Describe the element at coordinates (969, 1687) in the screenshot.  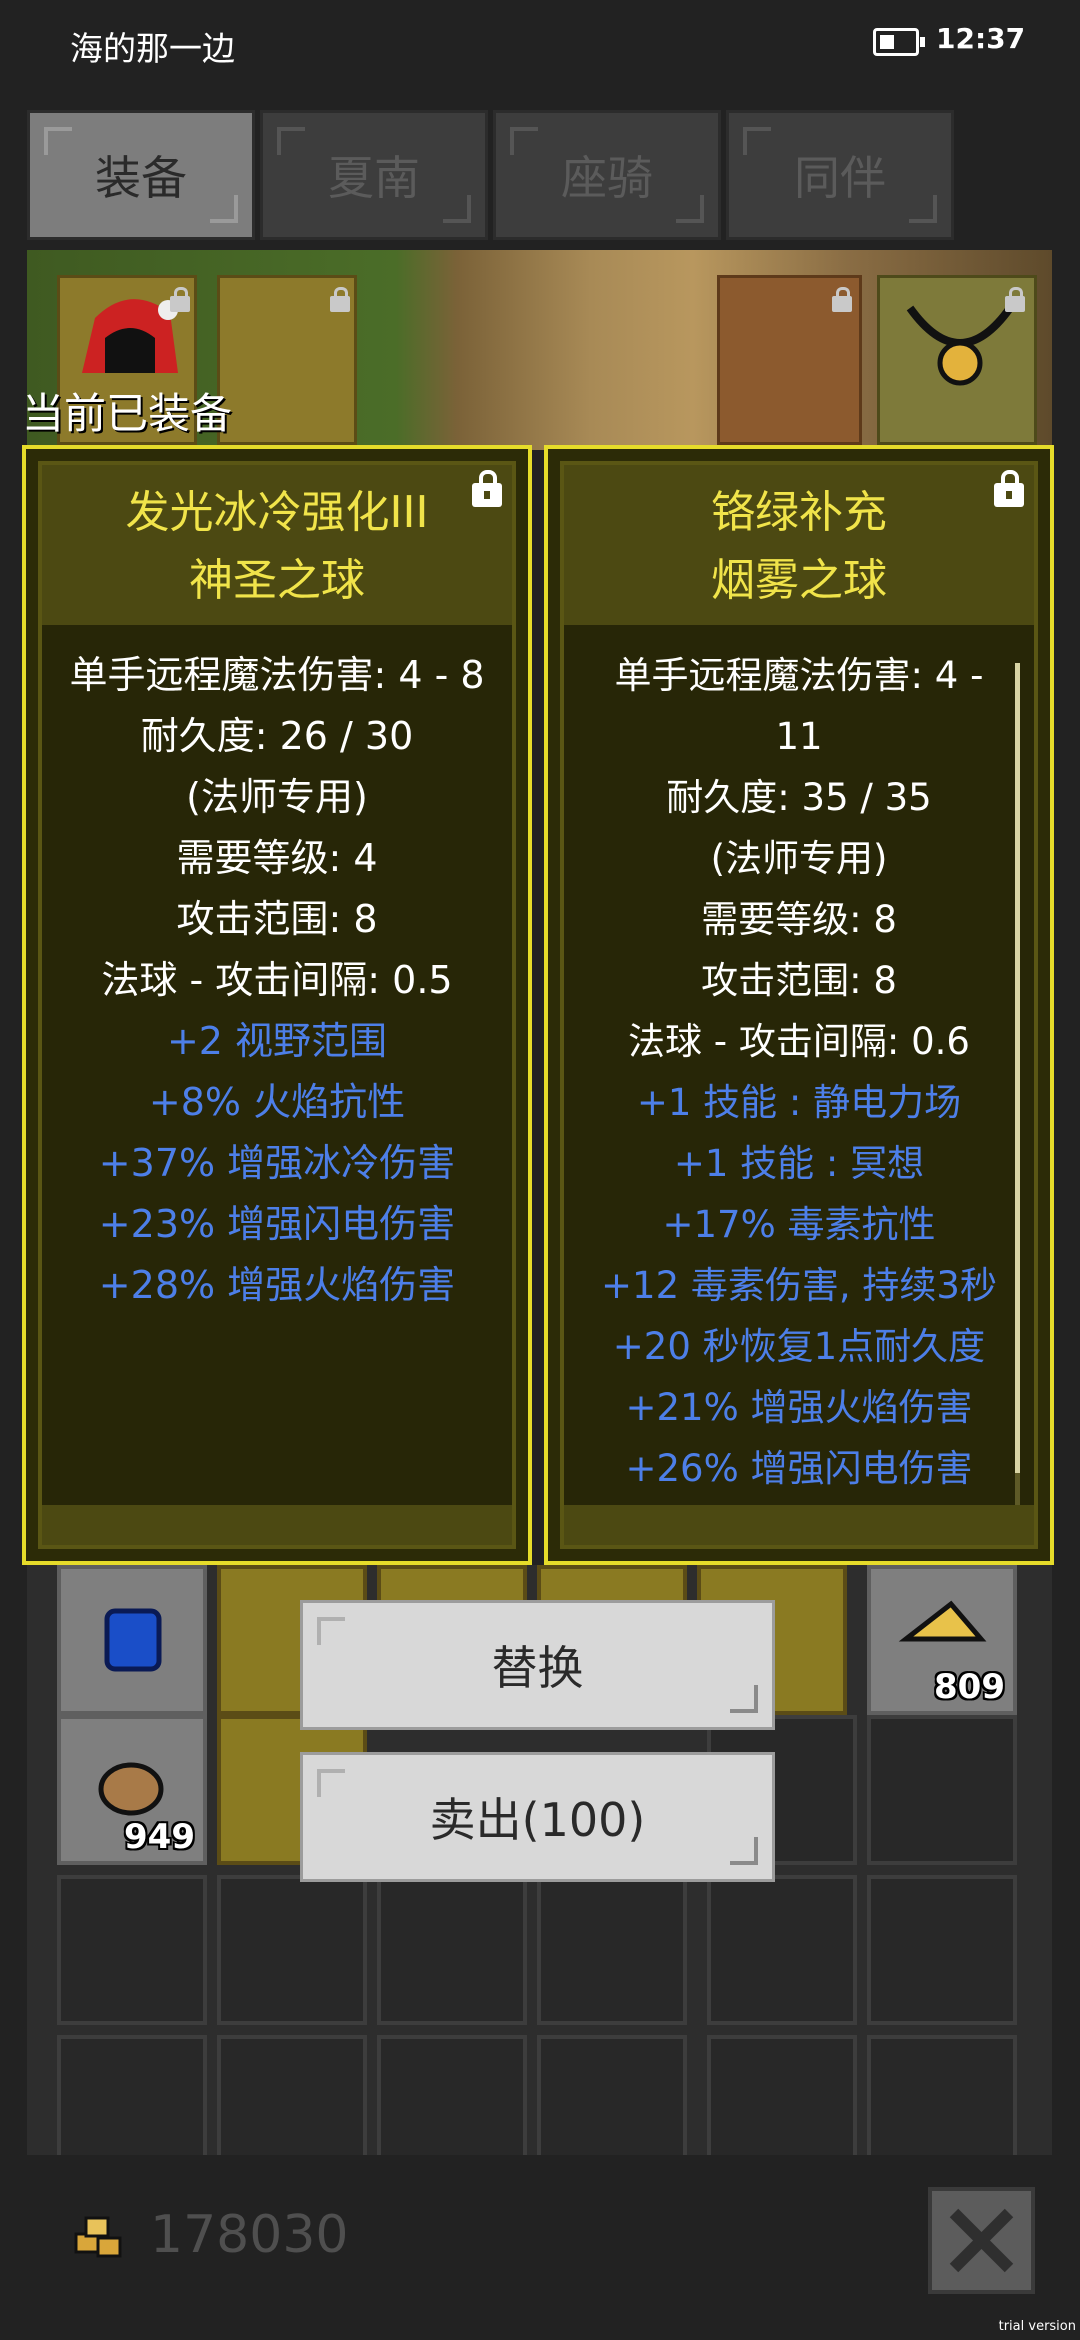
I see `item-count: 809` at that location.